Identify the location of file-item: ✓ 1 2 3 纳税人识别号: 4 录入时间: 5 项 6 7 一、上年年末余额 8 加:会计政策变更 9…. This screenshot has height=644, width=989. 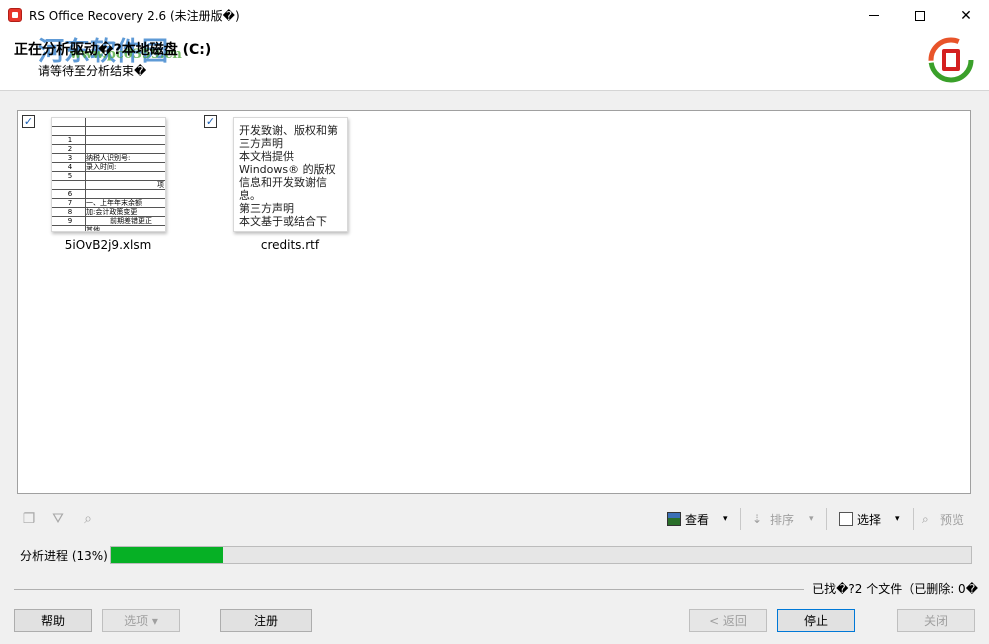
(108, 186).